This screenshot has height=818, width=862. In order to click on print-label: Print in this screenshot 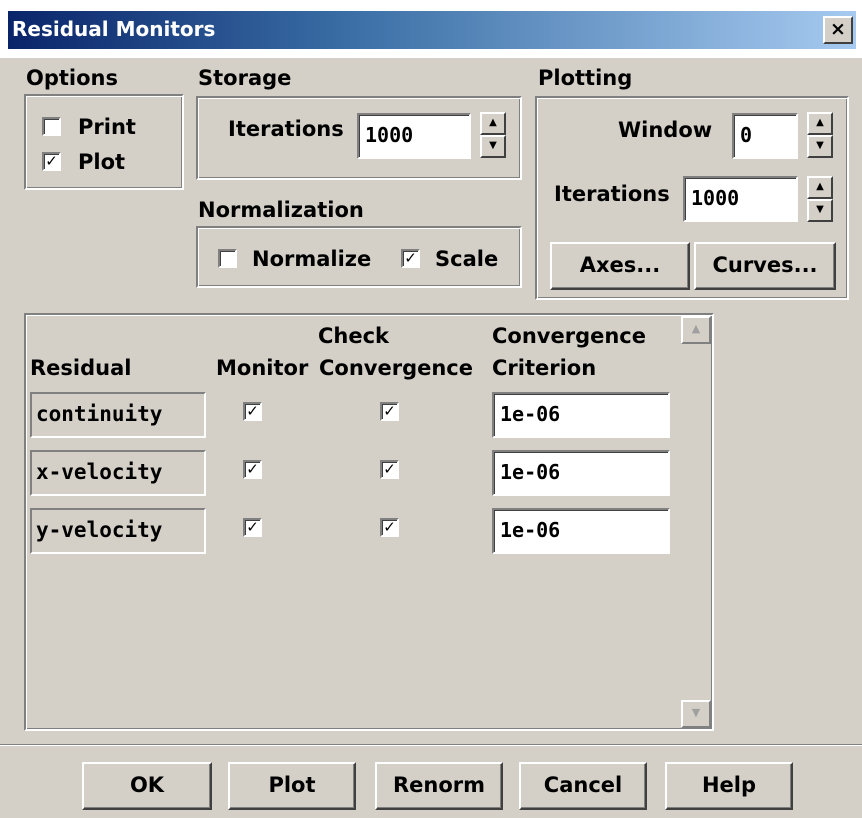, I will do `click(107, 127)`.